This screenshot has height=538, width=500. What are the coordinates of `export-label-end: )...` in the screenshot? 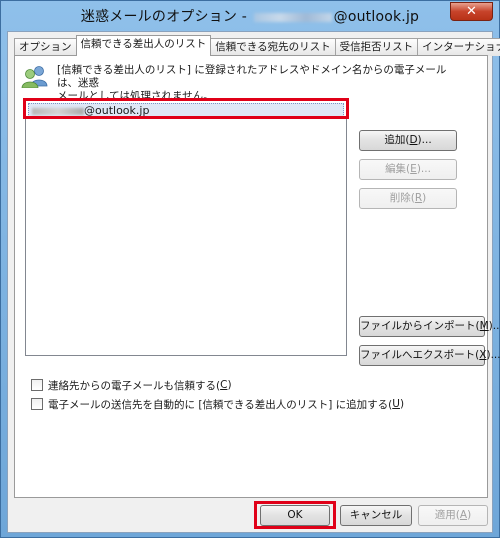 It's located at (493, 355).